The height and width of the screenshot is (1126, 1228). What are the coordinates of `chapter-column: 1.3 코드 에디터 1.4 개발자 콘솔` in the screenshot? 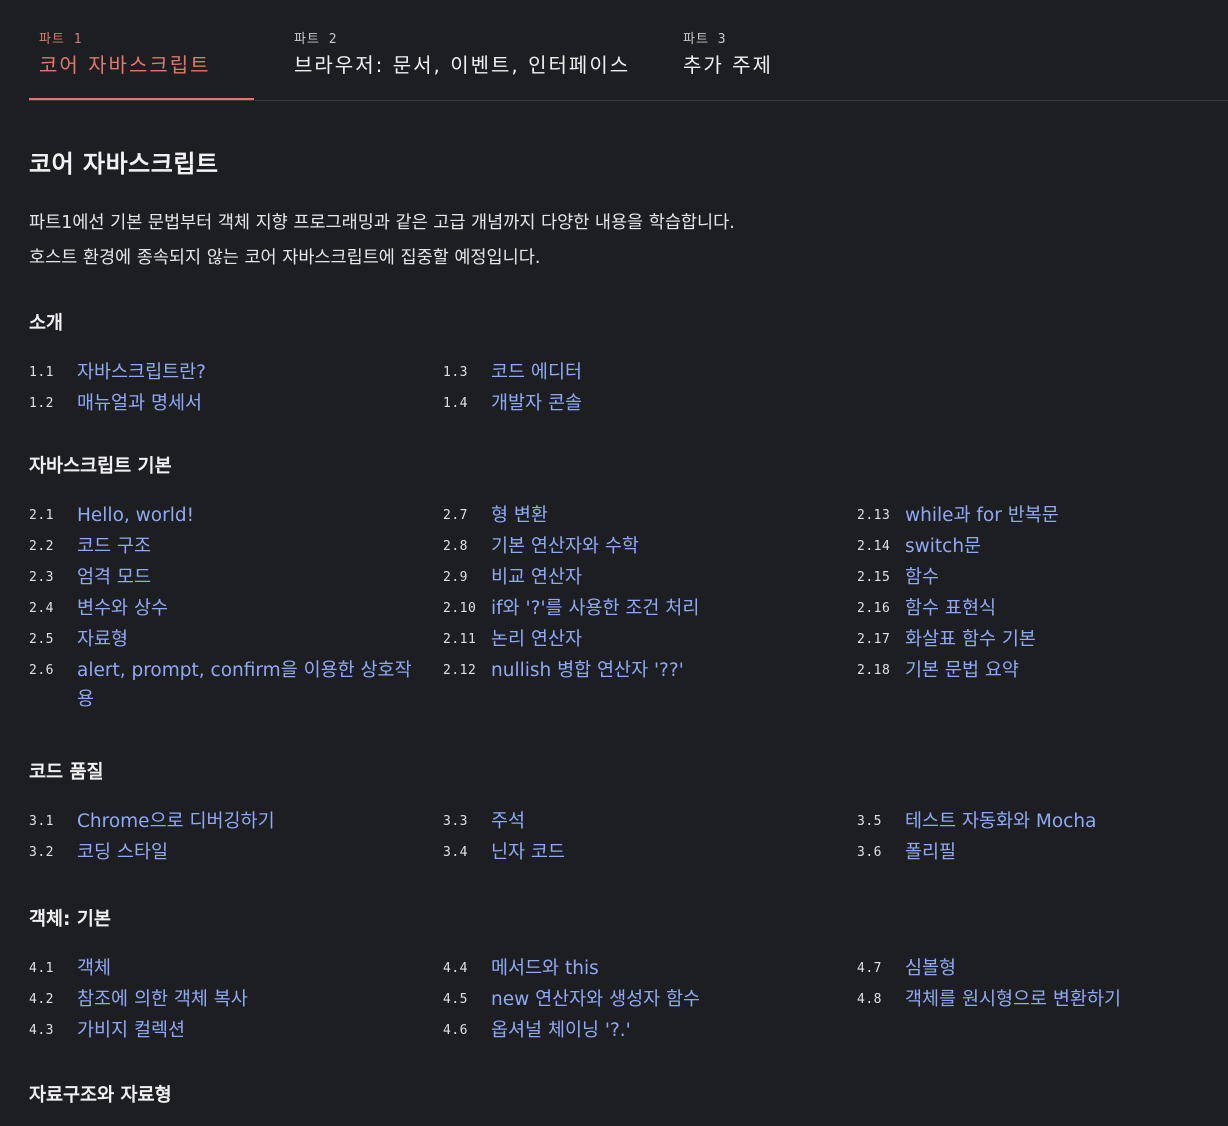 It's located at (650, 388).